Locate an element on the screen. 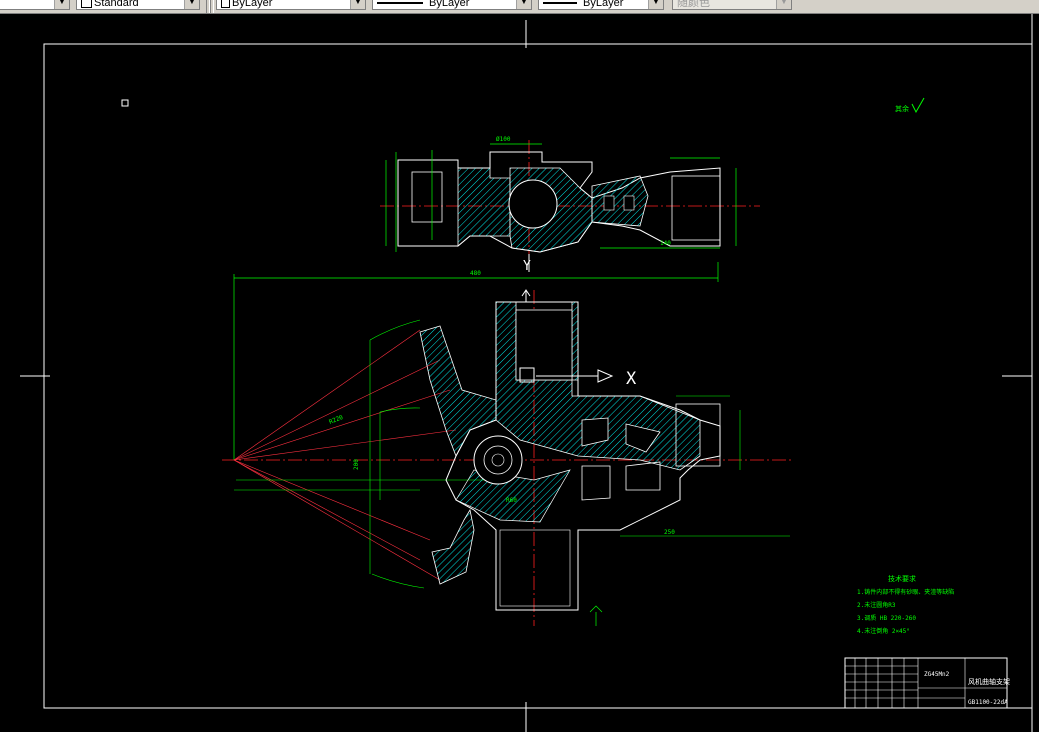 Image resolution: width=1039 pixels, height=732 pixels. dim-text: 140 is located at coordinates (665, 243).